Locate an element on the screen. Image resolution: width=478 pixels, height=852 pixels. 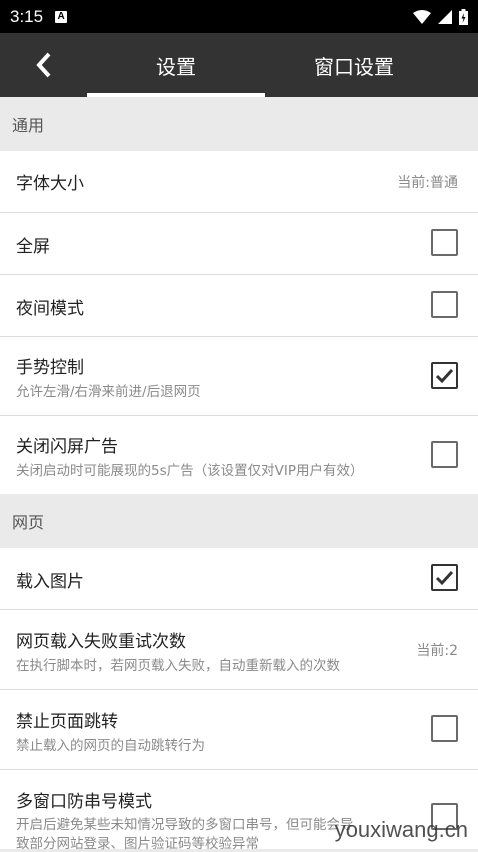
chevron-left-icon is located at coordinates (43, 65).